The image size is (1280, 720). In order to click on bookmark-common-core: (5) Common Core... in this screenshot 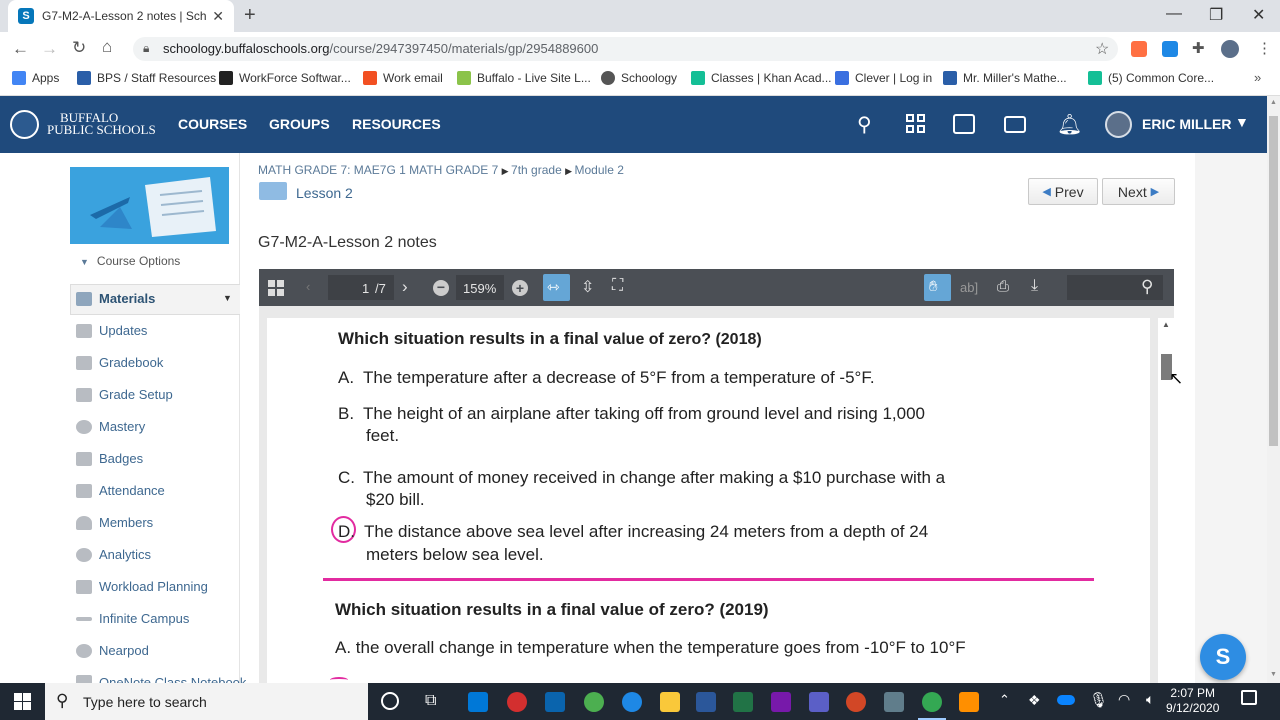, I will do `click(1151, 78)`.